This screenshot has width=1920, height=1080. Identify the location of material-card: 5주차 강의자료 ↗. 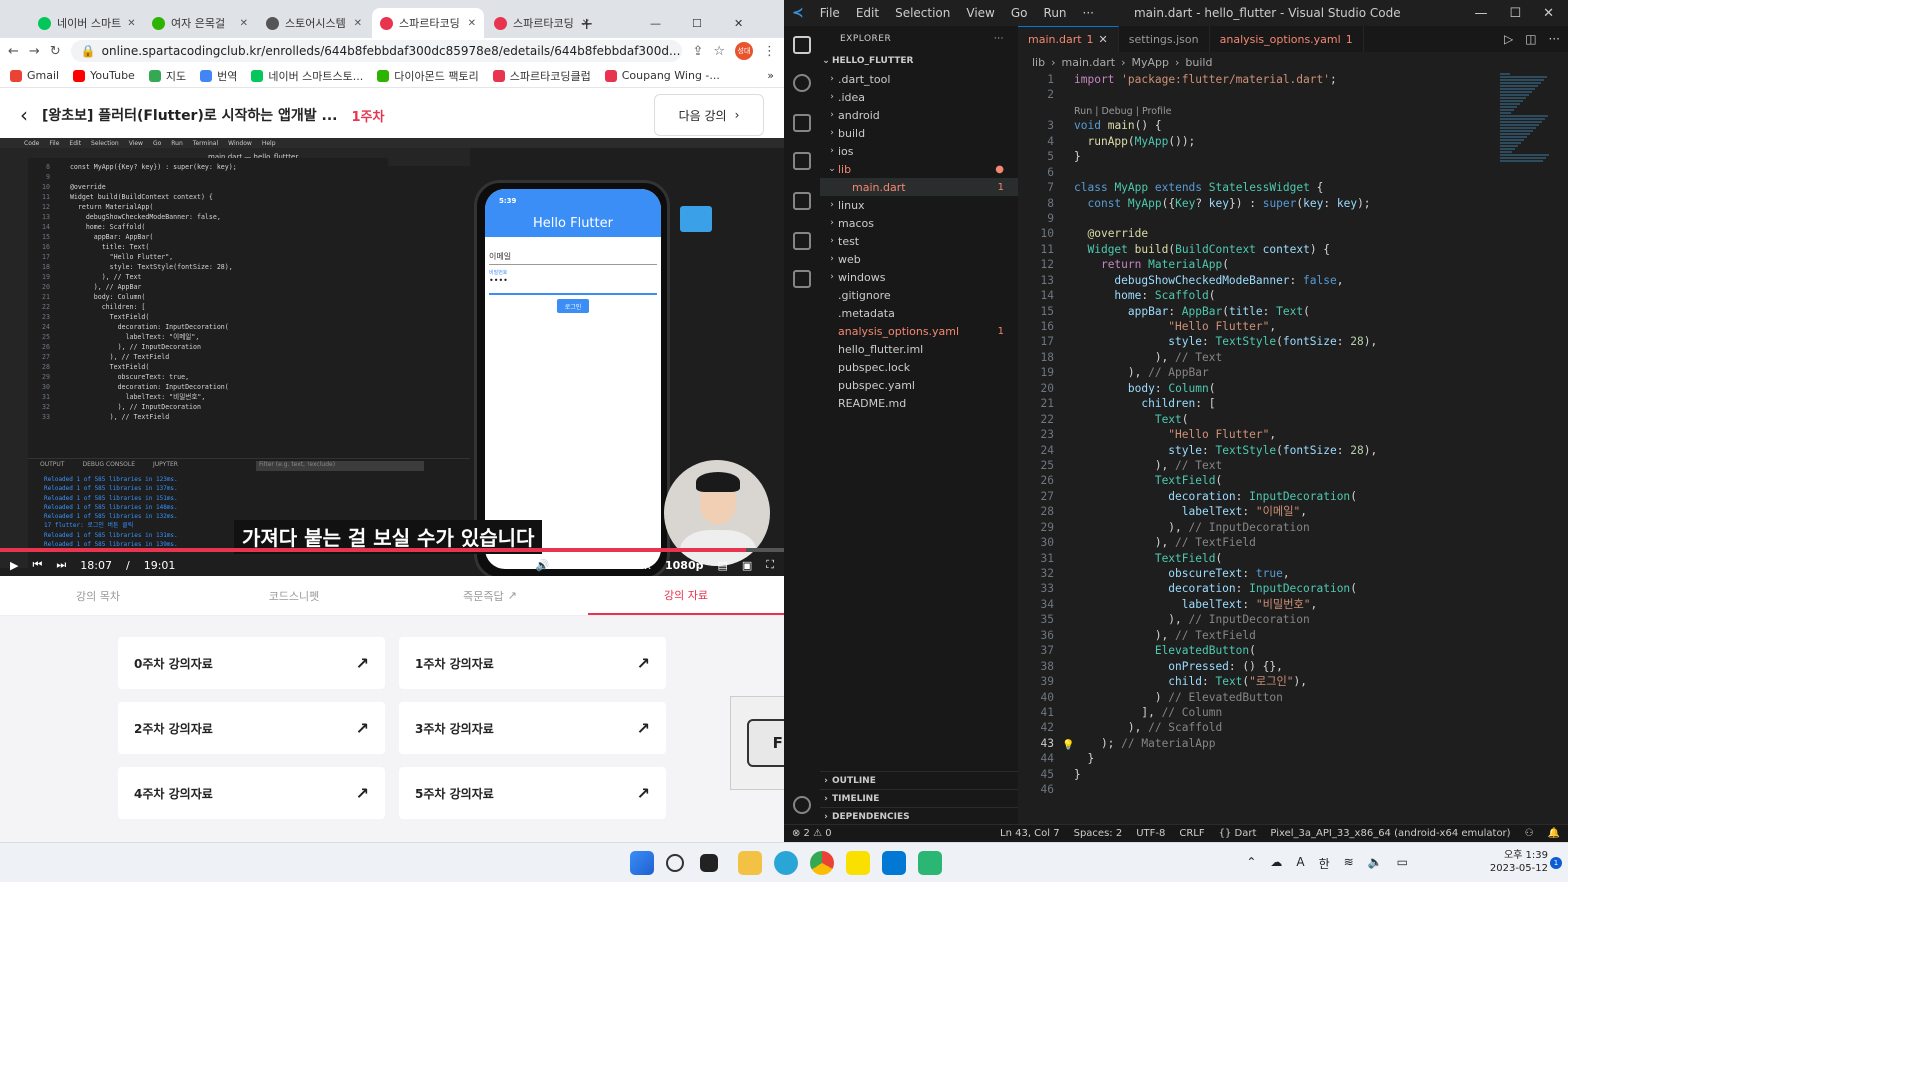
(532, 793).